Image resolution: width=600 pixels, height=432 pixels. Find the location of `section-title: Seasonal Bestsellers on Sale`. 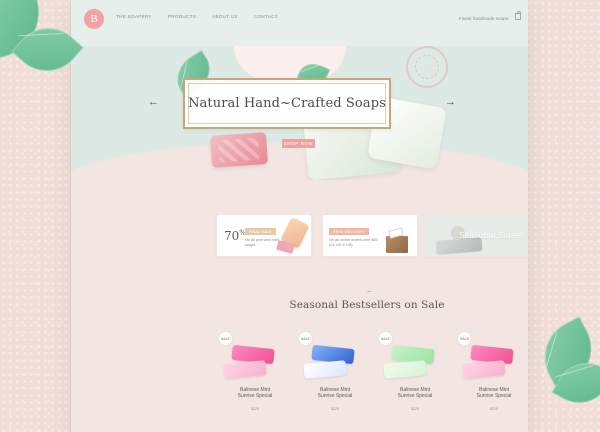

section-title: Seasonal Bestsellers on Sale is located at coordinates (367, 305).